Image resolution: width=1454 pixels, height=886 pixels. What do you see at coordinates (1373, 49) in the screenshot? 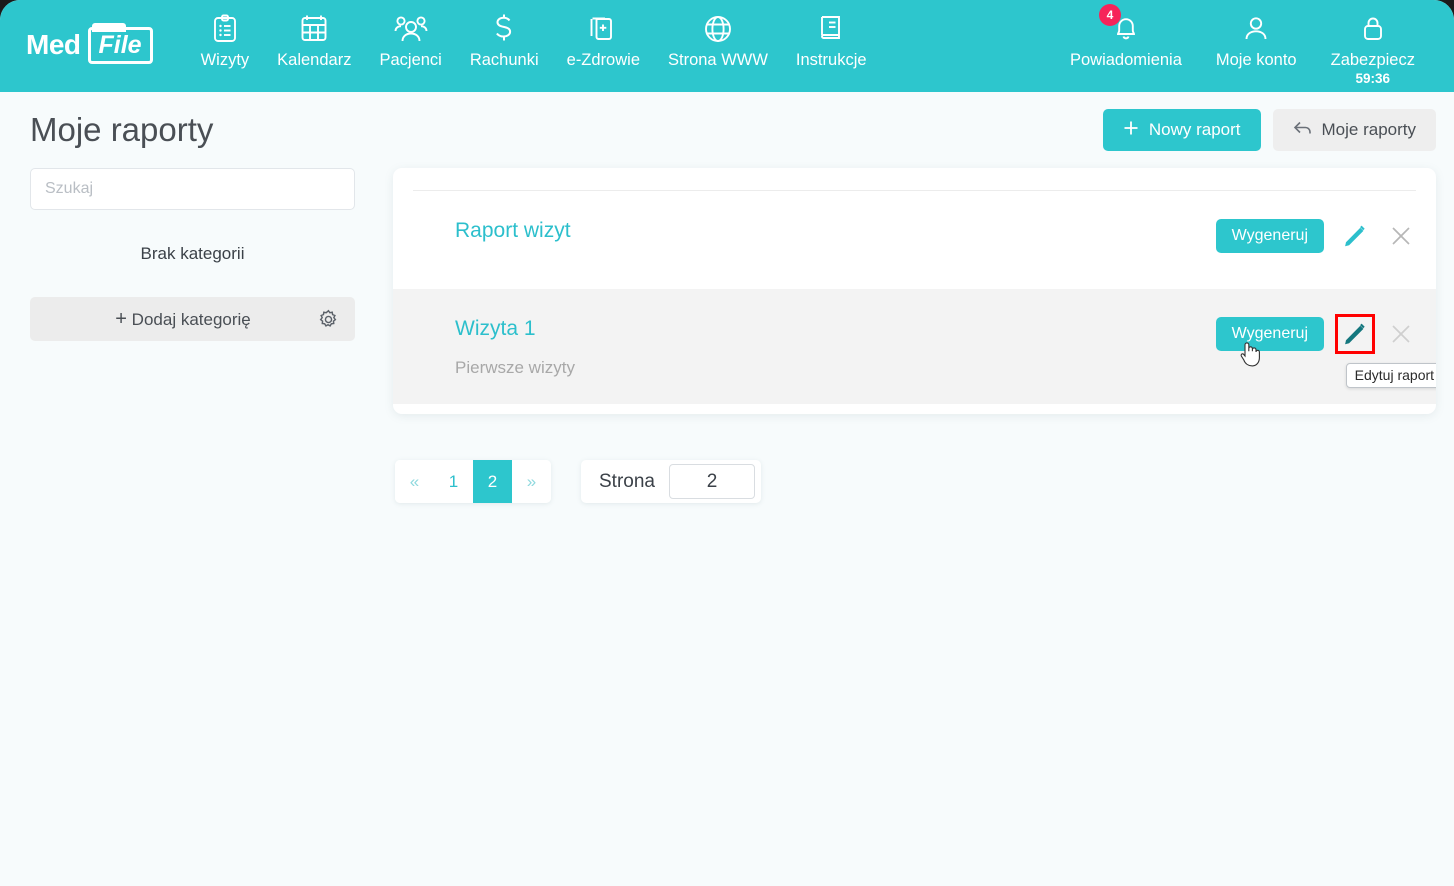
I see `nav-item-secure: Zabezpiecz 59:36` at bounding box center [1373, 49].